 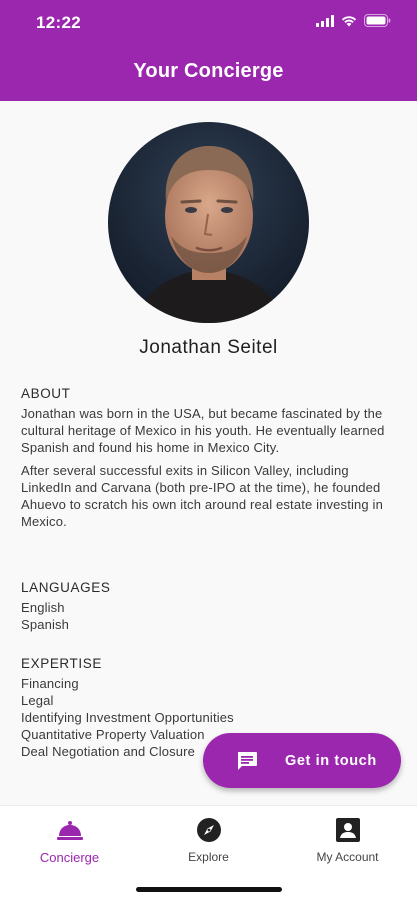 What do you see at coordinates (37, 700) in the screenshot?
I see `expertise-item: Legal` at bounding box center [37, 700].